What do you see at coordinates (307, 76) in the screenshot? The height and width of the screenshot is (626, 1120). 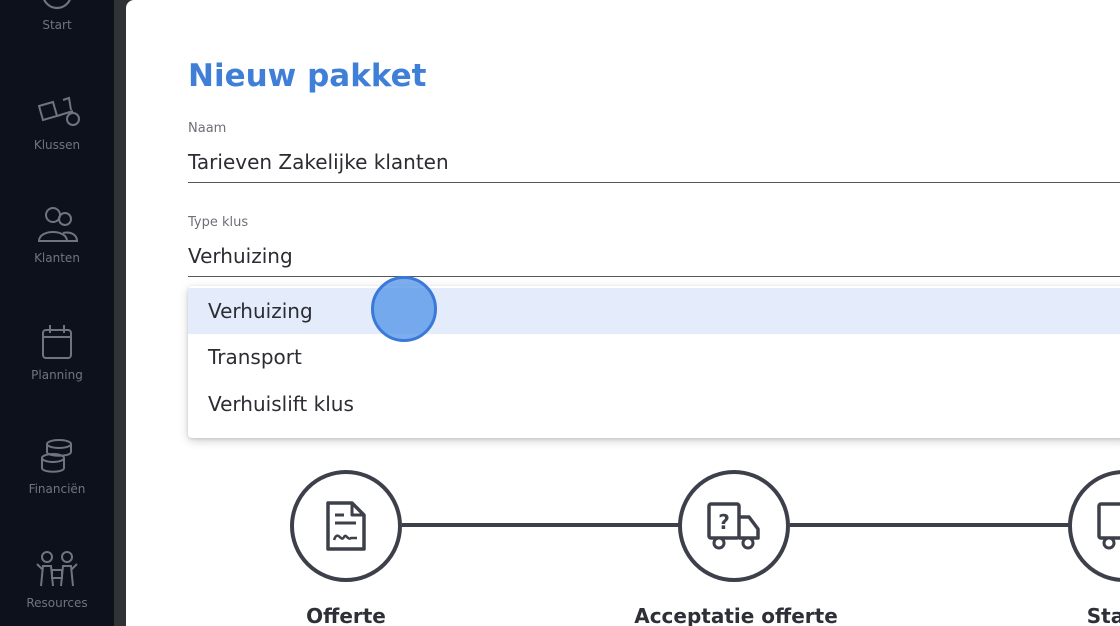 I see `page-title: Nieuw pakket` at bounding box center [307, 76].